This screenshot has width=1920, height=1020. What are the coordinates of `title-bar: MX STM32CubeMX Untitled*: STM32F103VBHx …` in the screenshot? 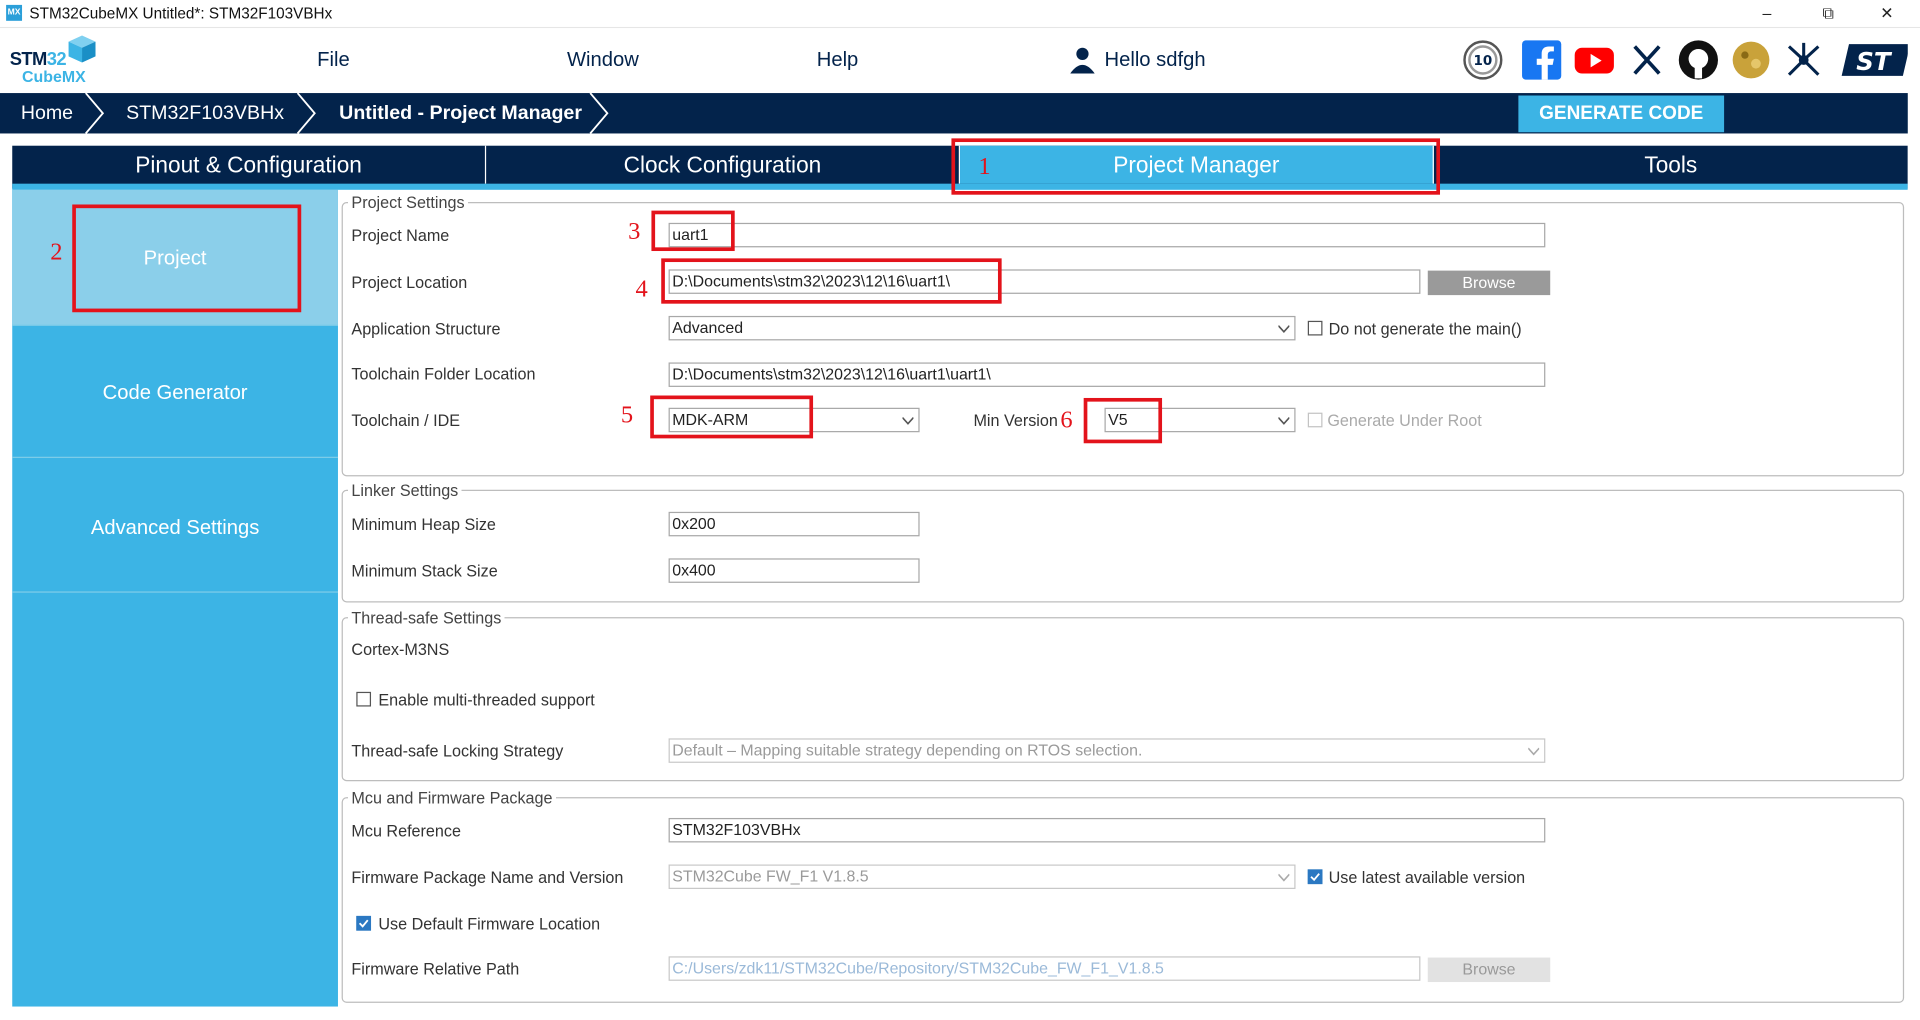 It's located at (960, 14).